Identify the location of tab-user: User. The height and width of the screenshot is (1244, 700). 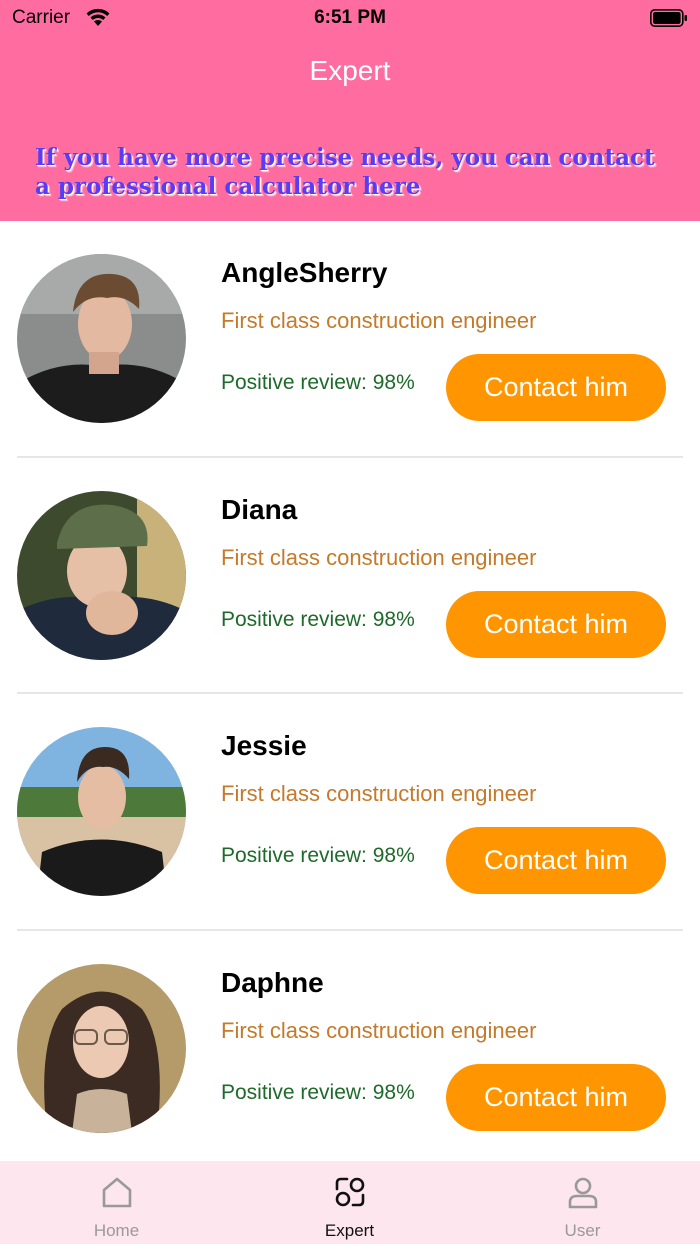
(582, 1202).